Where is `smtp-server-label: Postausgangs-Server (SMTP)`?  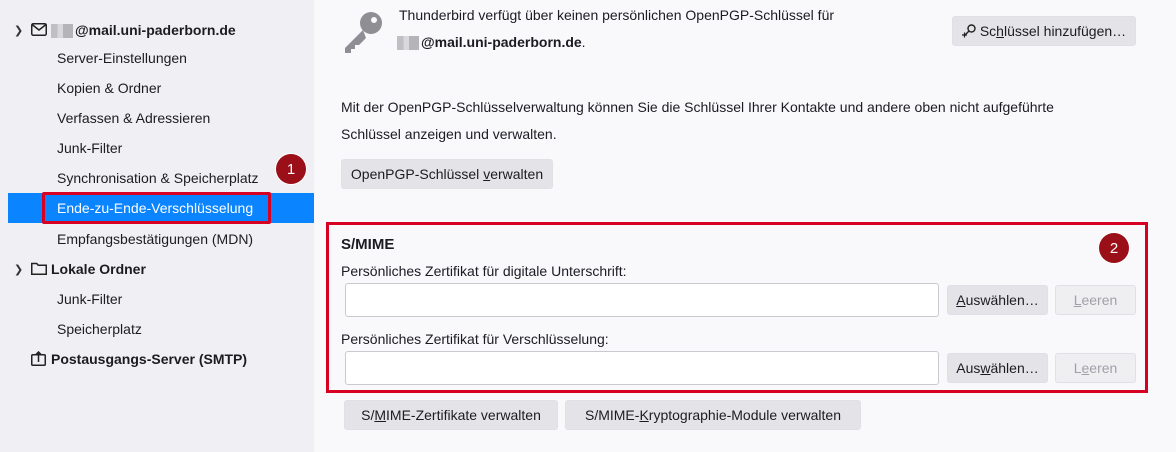 smtp-server-label: Postausgangs-Server (SMTP) is located at coordinates (149, 359).